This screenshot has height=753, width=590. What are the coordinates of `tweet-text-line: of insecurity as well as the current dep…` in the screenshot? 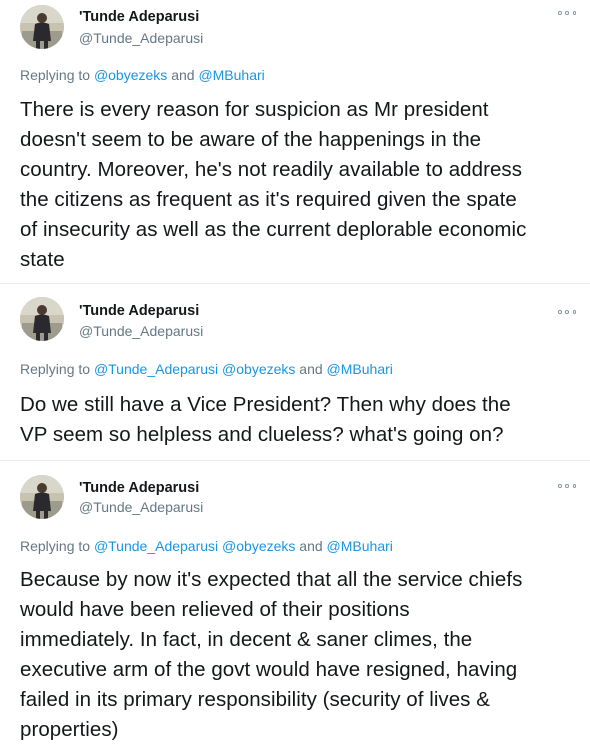 It's located at (273, 229).